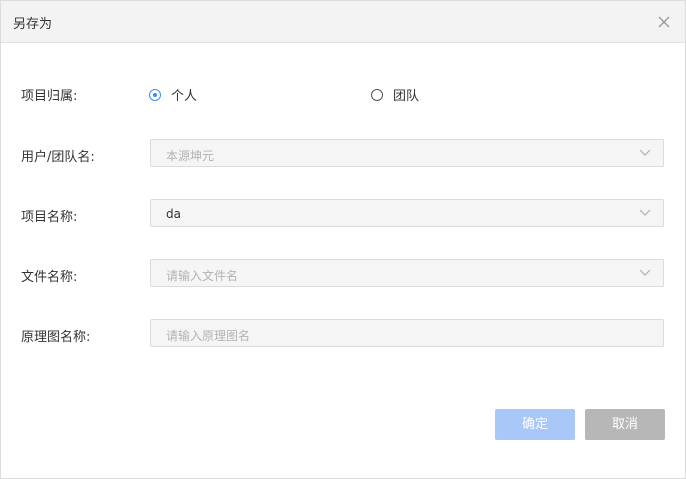  I want to click on radio-team: 团队, so click(395, 94).